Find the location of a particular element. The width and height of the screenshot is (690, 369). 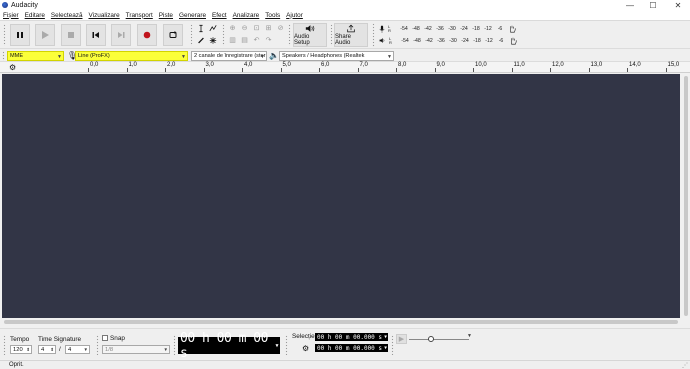

timeline-settings-gear-icon: ⚙ is located at coordinates (12, 67).